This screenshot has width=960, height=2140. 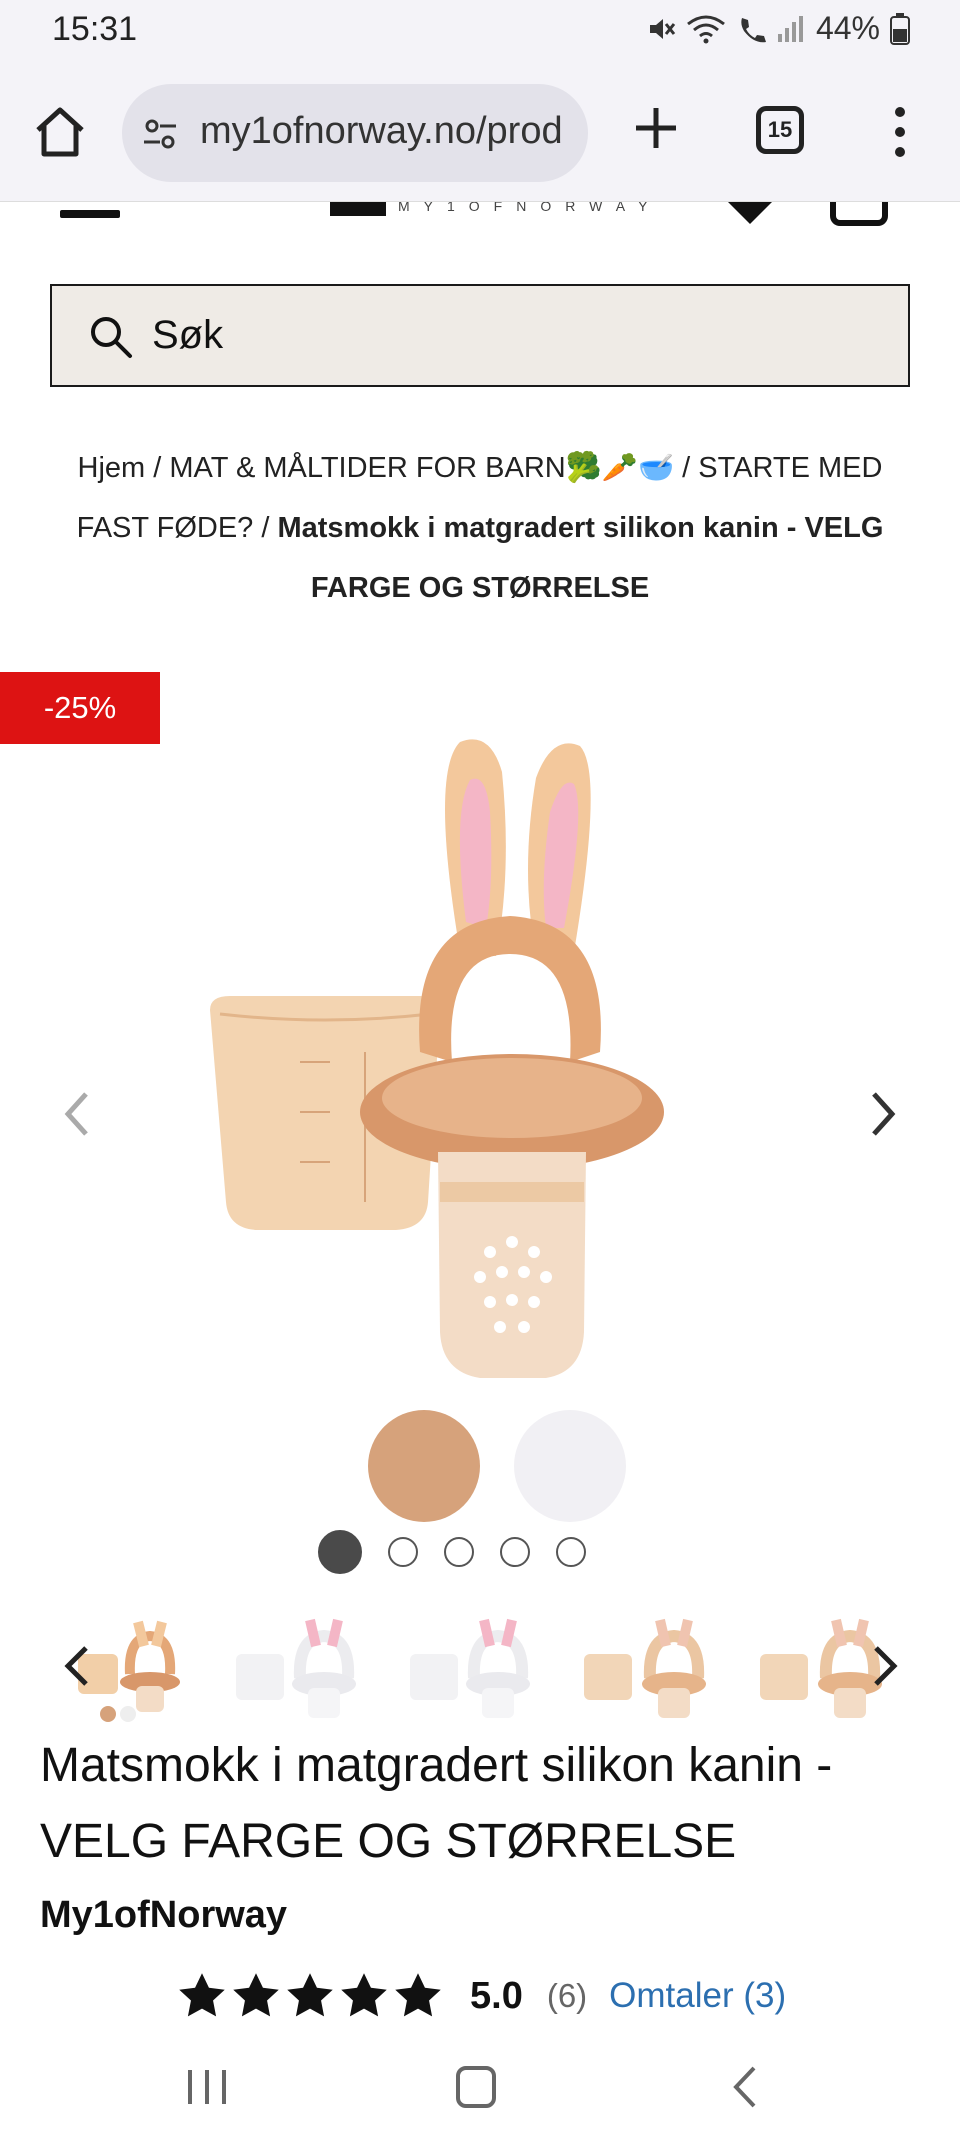 I want to click on color-swatch-peach, so click(x=424, y=1466).